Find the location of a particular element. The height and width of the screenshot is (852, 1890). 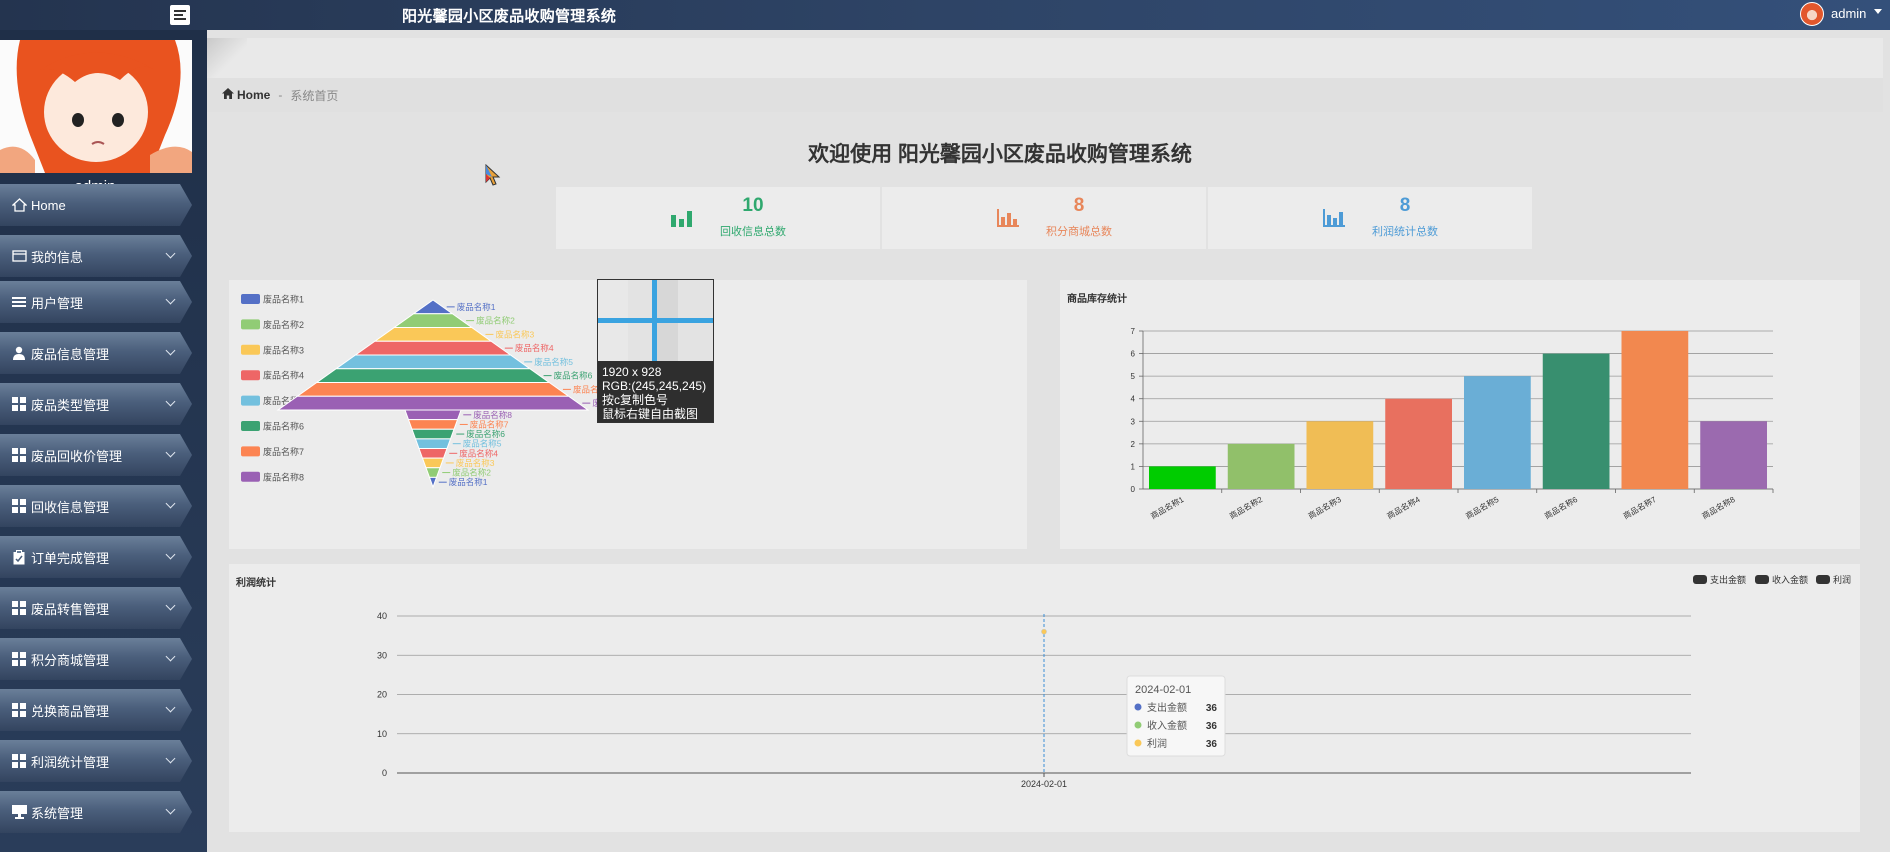

list-icon is located at coordinates (19, 302).